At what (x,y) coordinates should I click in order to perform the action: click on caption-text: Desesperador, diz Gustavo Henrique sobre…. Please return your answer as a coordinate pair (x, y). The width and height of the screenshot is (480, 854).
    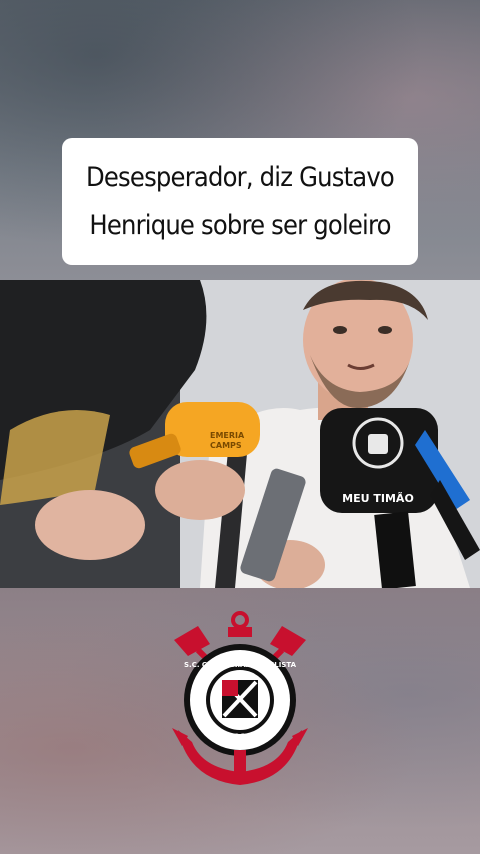
    Looking at the image, I should click on (240, 202).